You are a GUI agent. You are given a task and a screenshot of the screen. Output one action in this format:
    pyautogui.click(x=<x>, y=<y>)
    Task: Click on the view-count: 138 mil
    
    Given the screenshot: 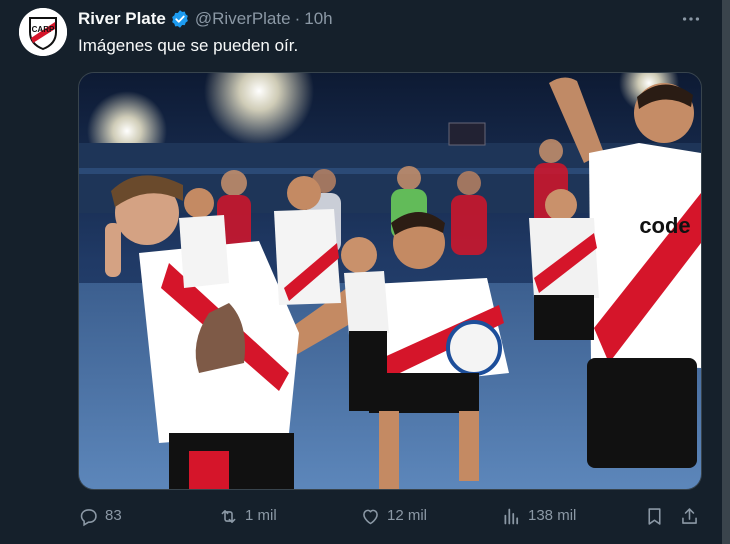 What is the action you would take?
    pyautogui.click(x=552, y=515)
    